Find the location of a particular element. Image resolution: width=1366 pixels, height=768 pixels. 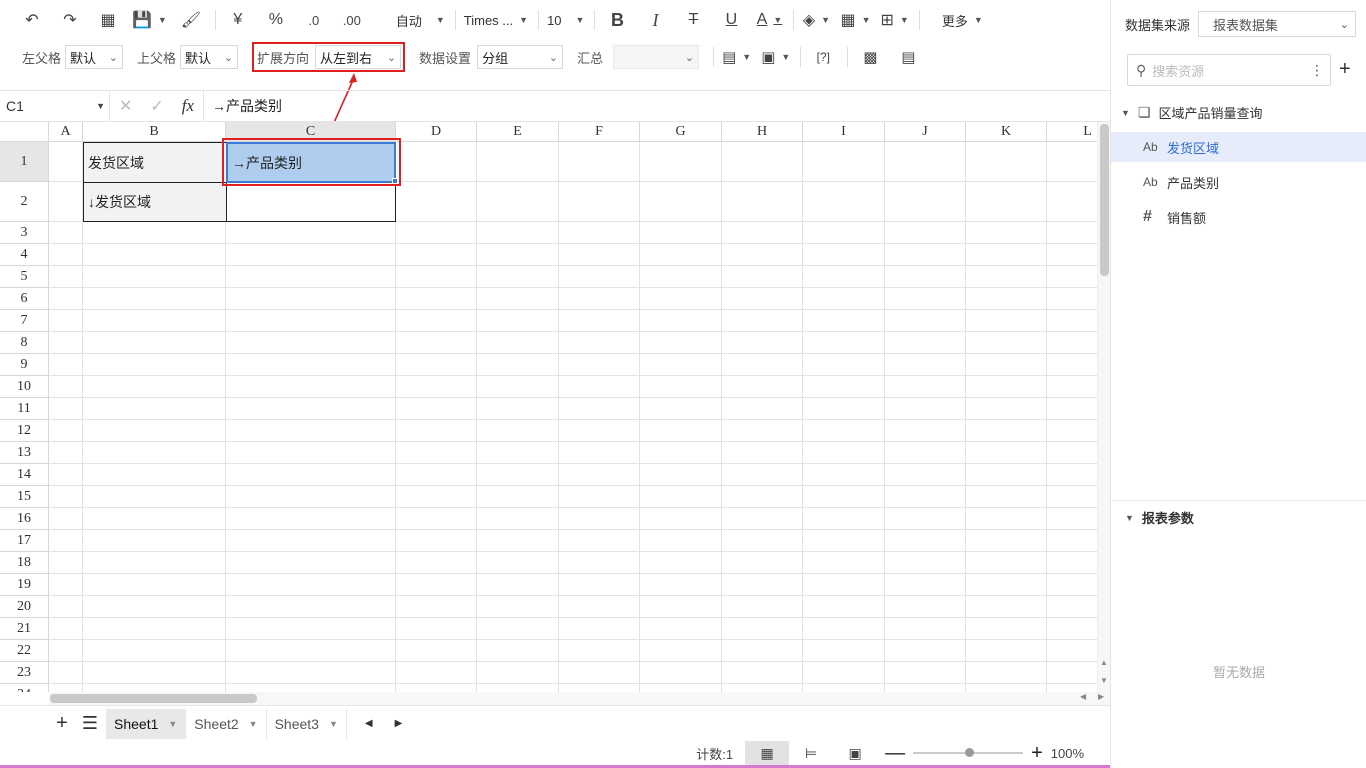

corner-cell is located at coordinates (24, 132).